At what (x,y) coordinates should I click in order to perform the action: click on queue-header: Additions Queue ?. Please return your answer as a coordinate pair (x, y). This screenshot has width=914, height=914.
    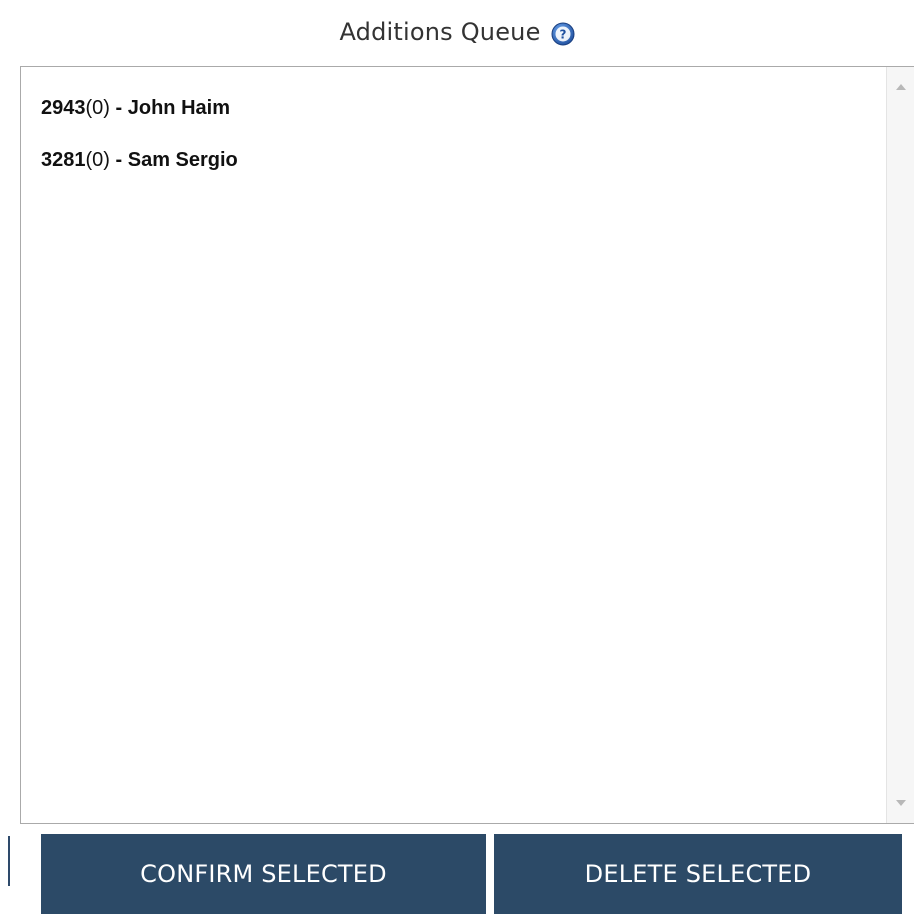
    Looking at the image, I should click on (457, 32).